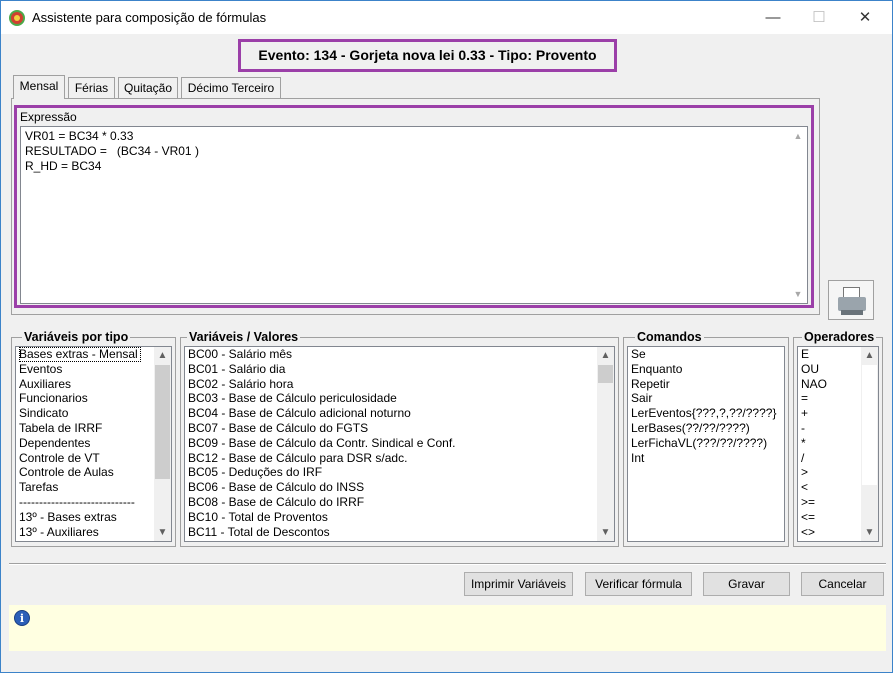  Describe the element at coordinates (399, 428) in the screenshot. I see `list-item: BC07 - Base de Cálculo do FGTS` at that location.